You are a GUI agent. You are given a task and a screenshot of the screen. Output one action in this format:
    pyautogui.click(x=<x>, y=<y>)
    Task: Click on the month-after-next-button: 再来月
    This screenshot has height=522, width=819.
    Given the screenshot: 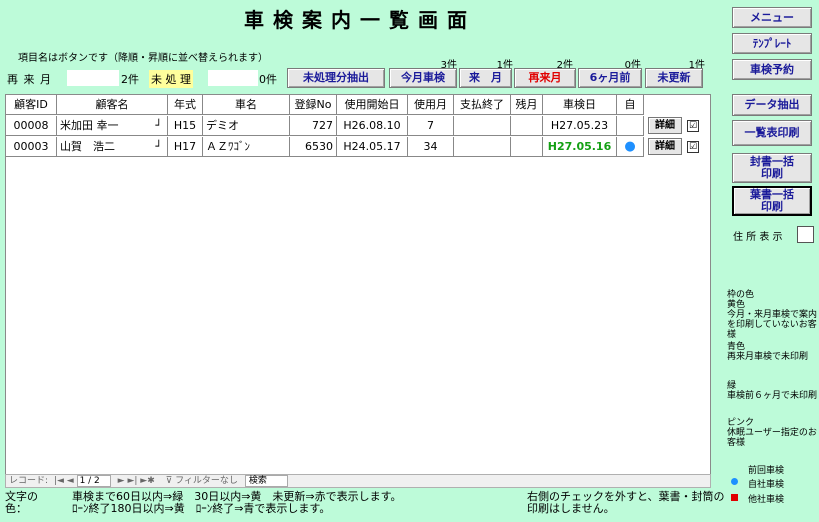 What is the action you would take?
    pyautogui.click(x=545, y=78)
    